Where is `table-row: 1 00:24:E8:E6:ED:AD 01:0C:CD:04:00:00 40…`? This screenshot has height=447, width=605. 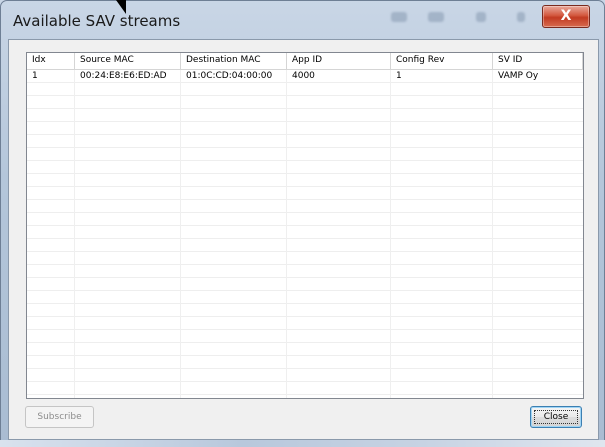 table-row: 1 00:24:E8:E6:ED:AD 01:0C:CD:04:00:00 40… is located at coordinates (305, 76).